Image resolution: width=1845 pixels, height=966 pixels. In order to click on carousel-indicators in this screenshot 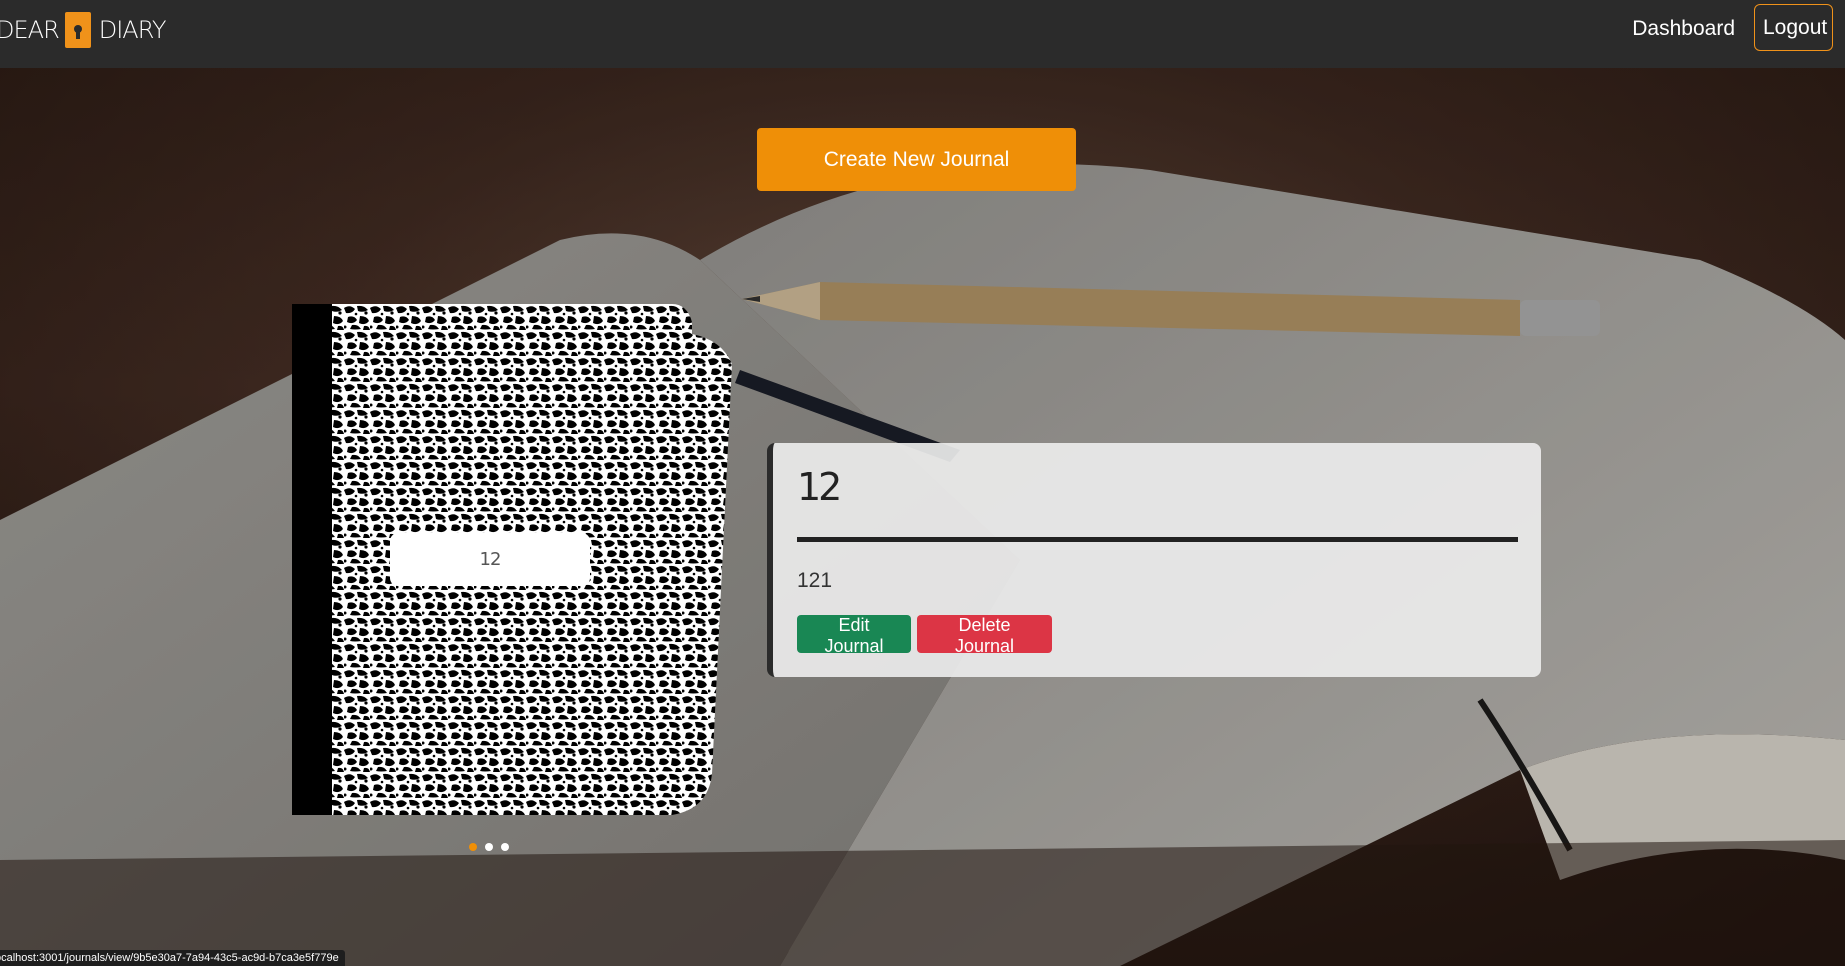, I will do `click(489, 847)`.